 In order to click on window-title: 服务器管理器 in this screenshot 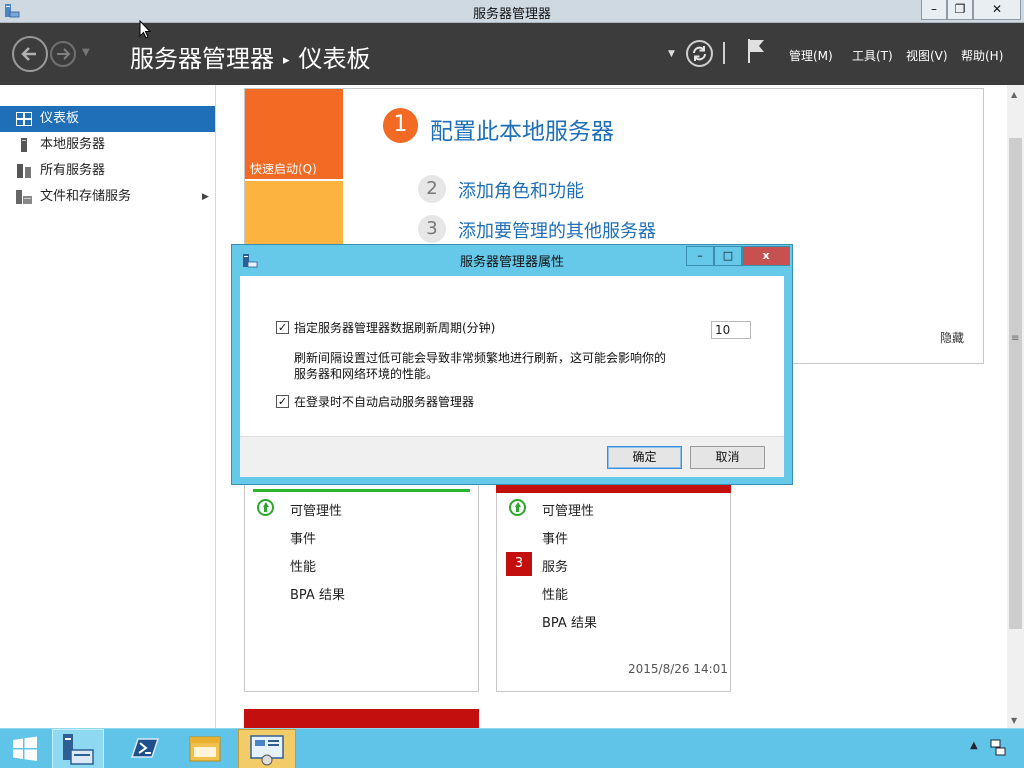, I will do `click(511, 14)`.